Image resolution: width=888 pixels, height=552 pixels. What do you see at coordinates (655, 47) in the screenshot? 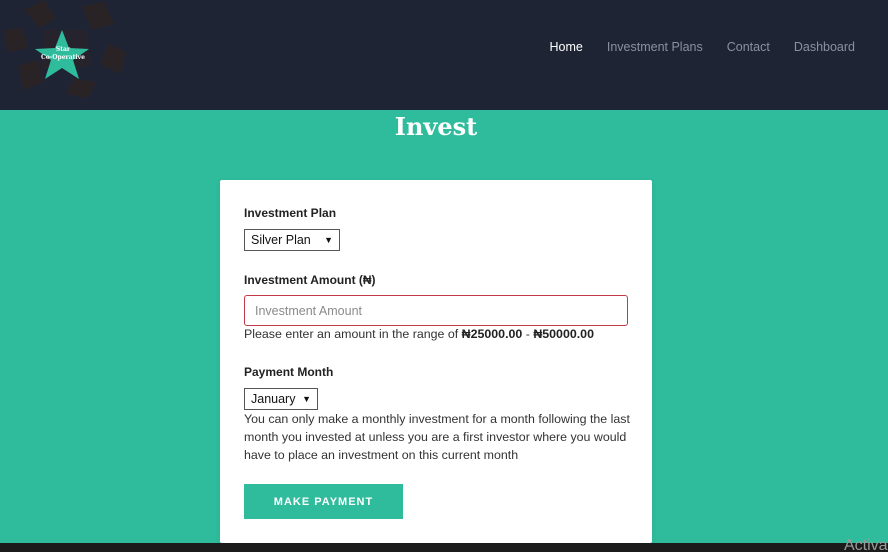
I see `nav-item-investment-plans: Investment Plans` at bounding box center [655, 47].